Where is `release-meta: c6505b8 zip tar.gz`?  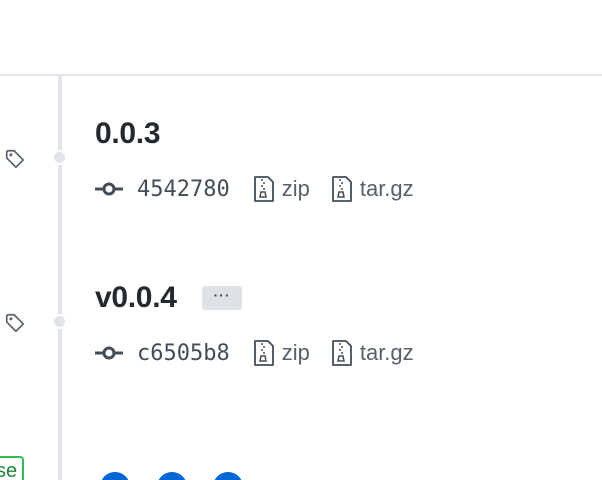
release-meta: c6505b8 zip tar.gz is located at coordinates (264, 353).